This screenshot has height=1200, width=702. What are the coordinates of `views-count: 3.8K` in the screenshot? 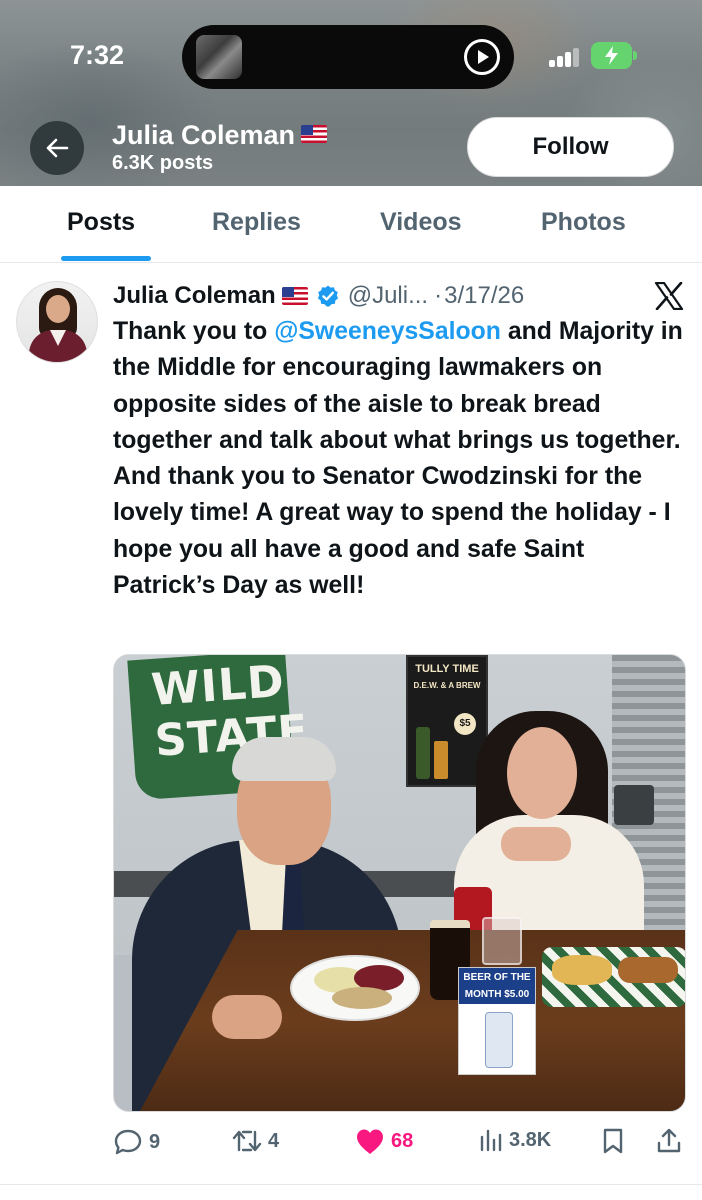 It's located at (530, 1139).